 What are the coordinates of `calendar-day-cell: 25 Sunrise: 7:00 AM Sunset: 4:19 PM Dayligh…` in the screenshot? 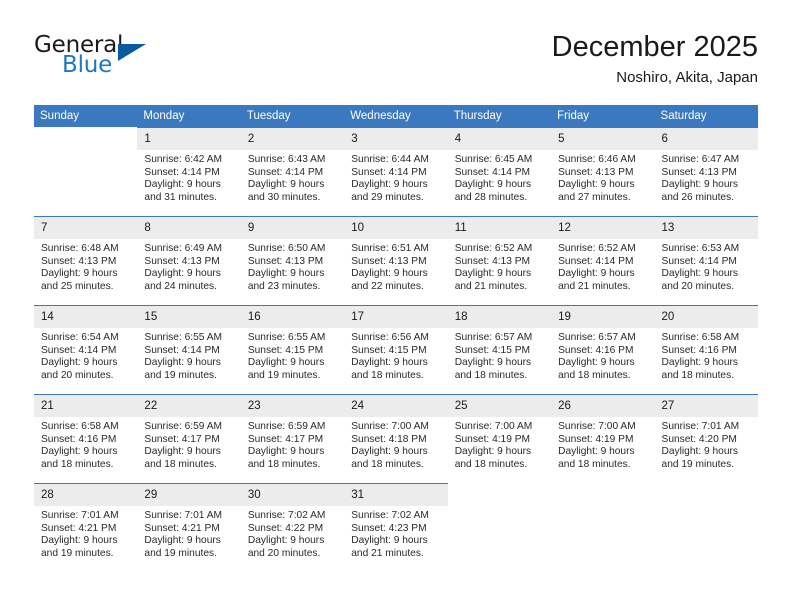 It's located at (499, 438).